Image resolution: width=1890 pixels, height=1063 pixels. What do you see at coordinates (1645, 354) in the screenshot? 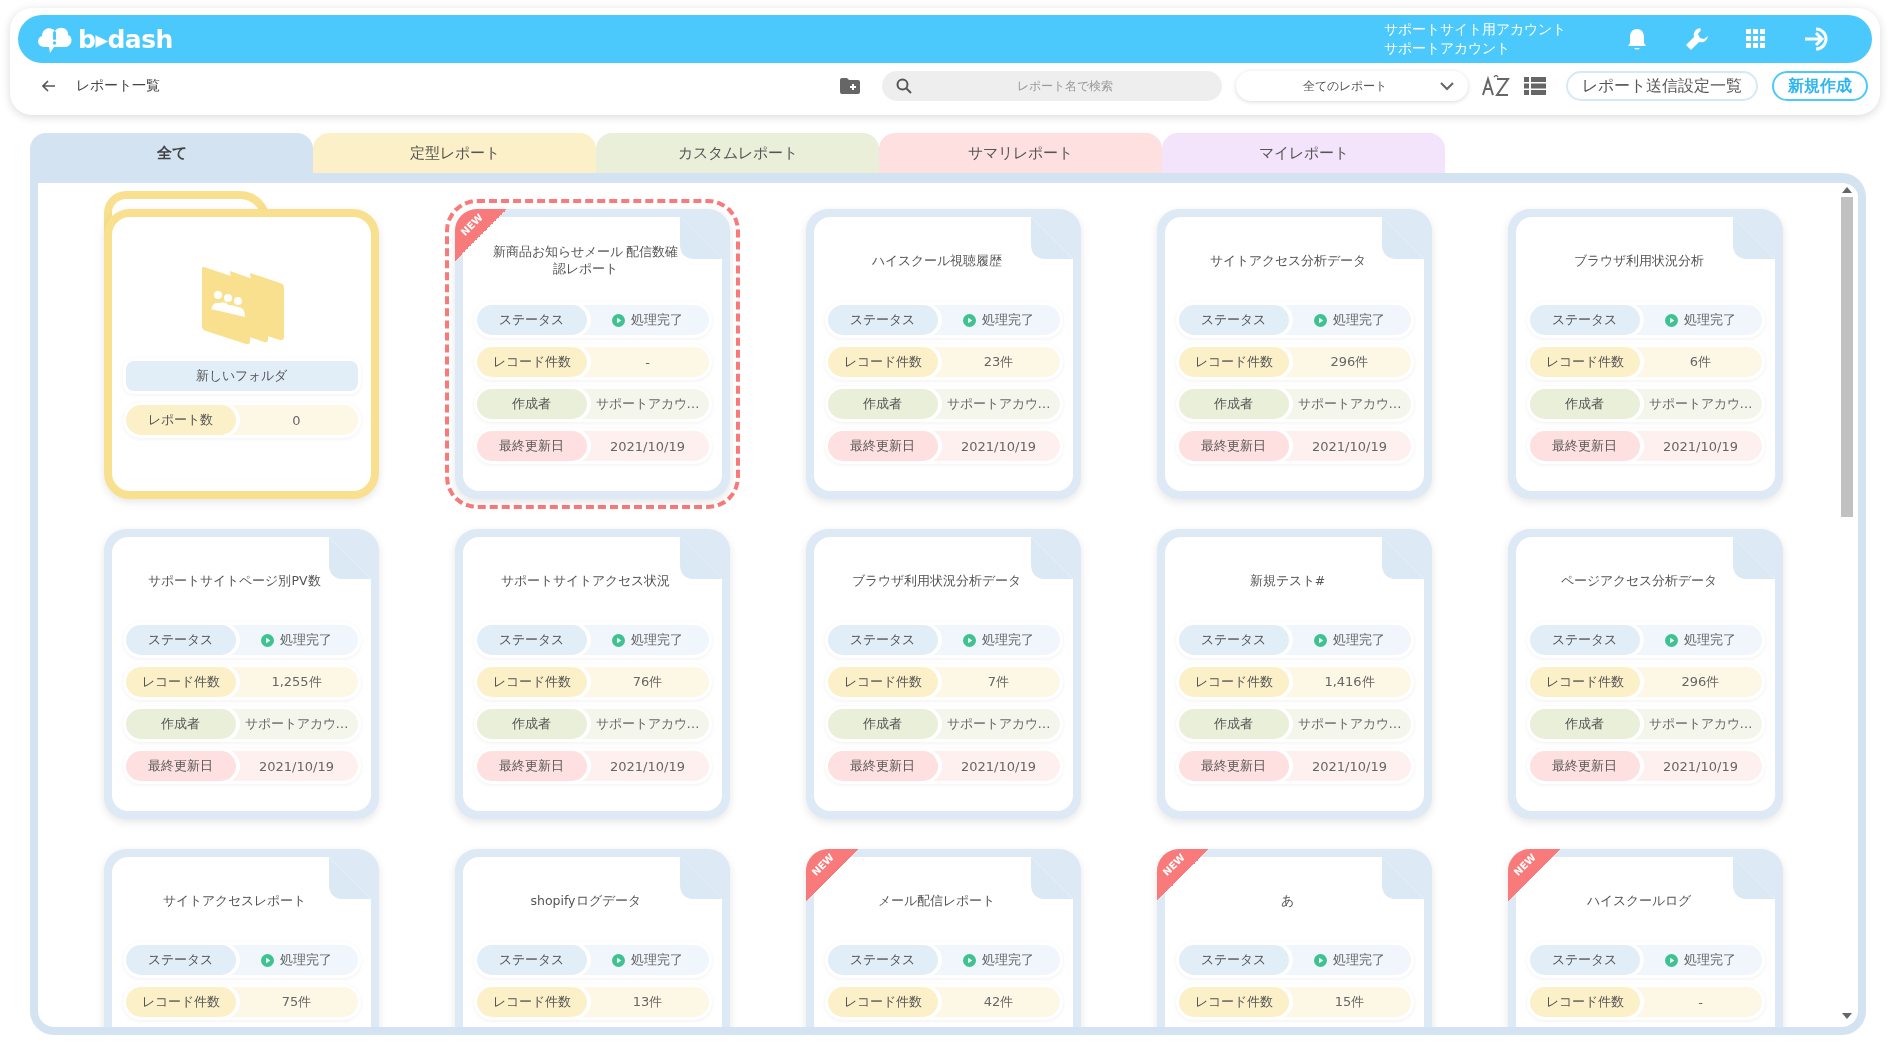
I see `report-card: ブラウザ利用状況分析 ステータス 処理完了 レコード件数 6件 作成者 サポートアカウ… 最終更新日 2021/10/19` at bounding box center [1645, 354].